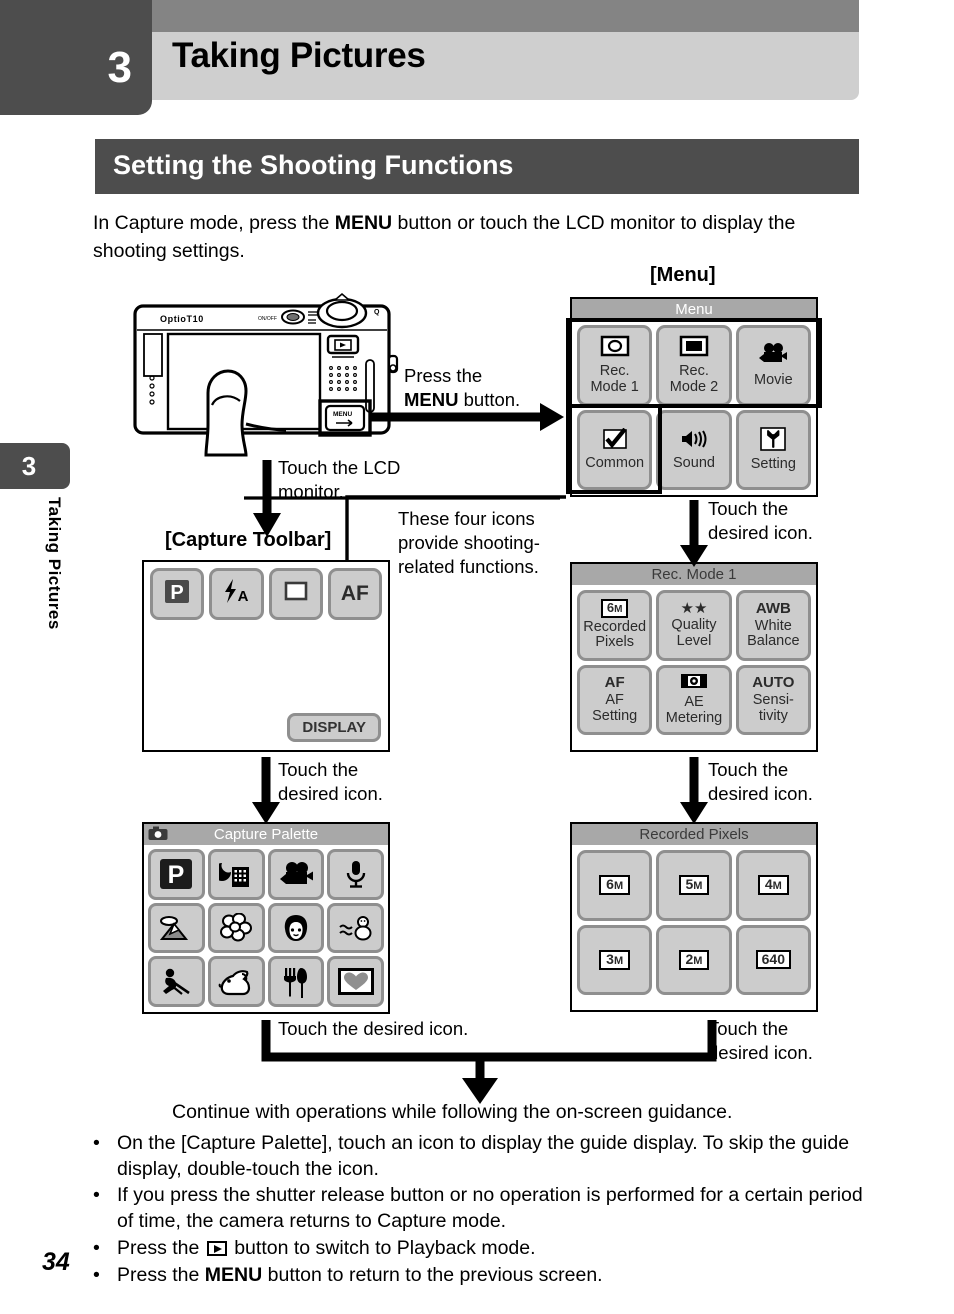 The width and height of the screenshot is (954, 1314). What do you see at coordinates (267, 319) in the screenshot?
I see `svg-text: ON/OFF` at bounding box center [267, 319].